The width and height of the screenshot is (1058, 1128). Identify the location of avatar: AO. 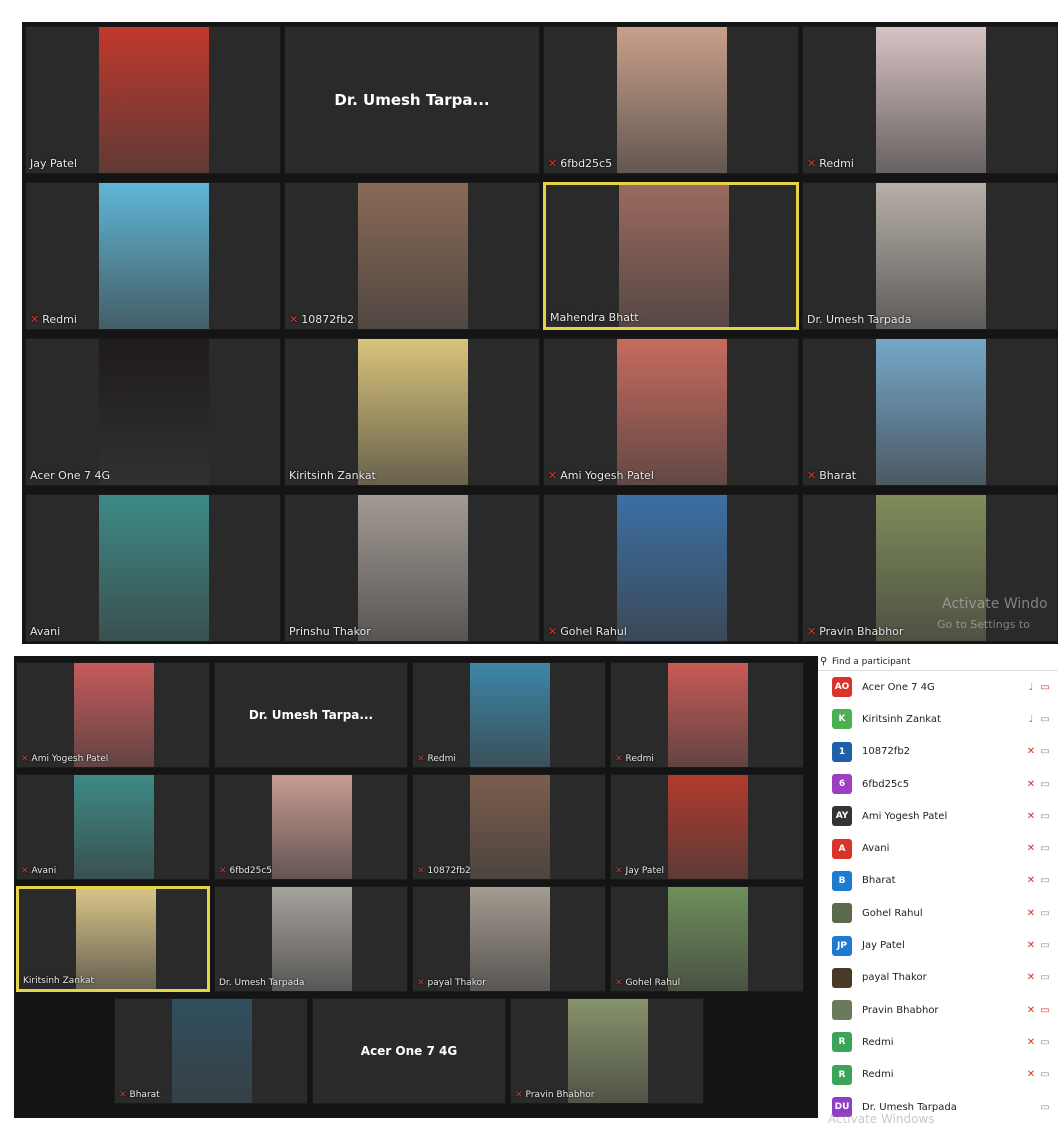
(842, 687).